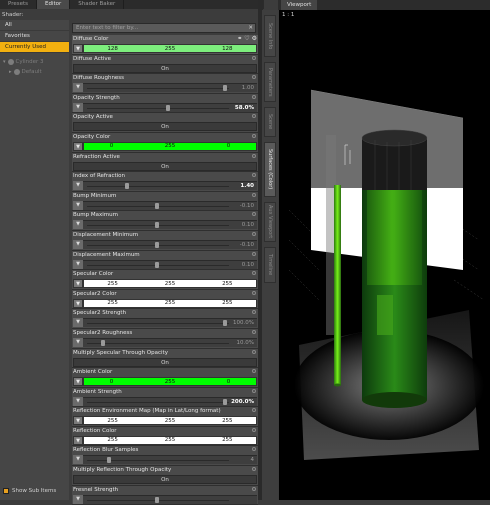 Image resolution: width=490 pixels, height=505 pixels. What do you see at coordinates (164, 28) in the screenshot?
I see `filter-search-input: Enter text to filter by... ✕` at bounding box center [164, 28].